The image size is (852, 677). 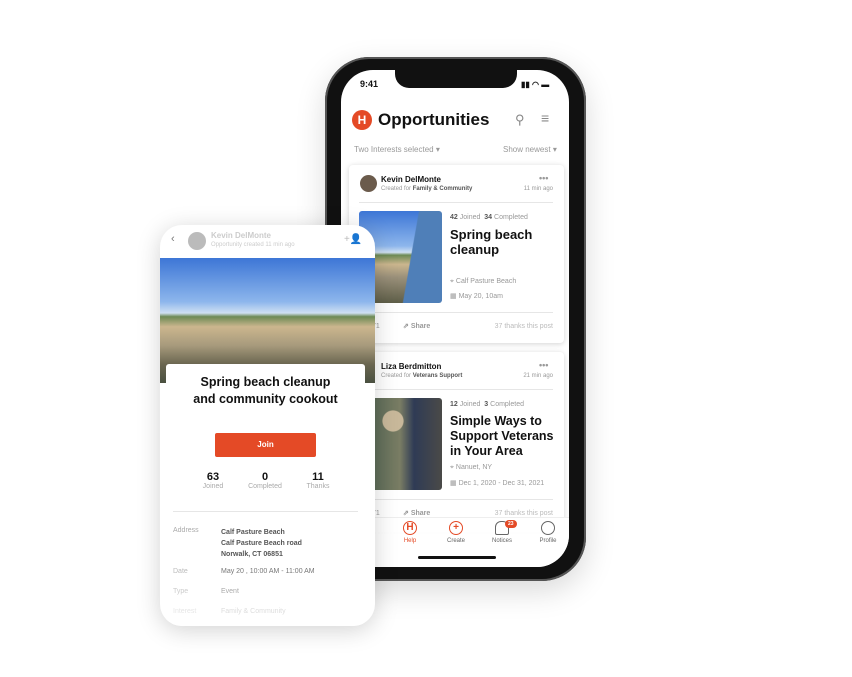 I want to click on interests-filter: Two Interests selected ▾, so click(x=397, y=149).